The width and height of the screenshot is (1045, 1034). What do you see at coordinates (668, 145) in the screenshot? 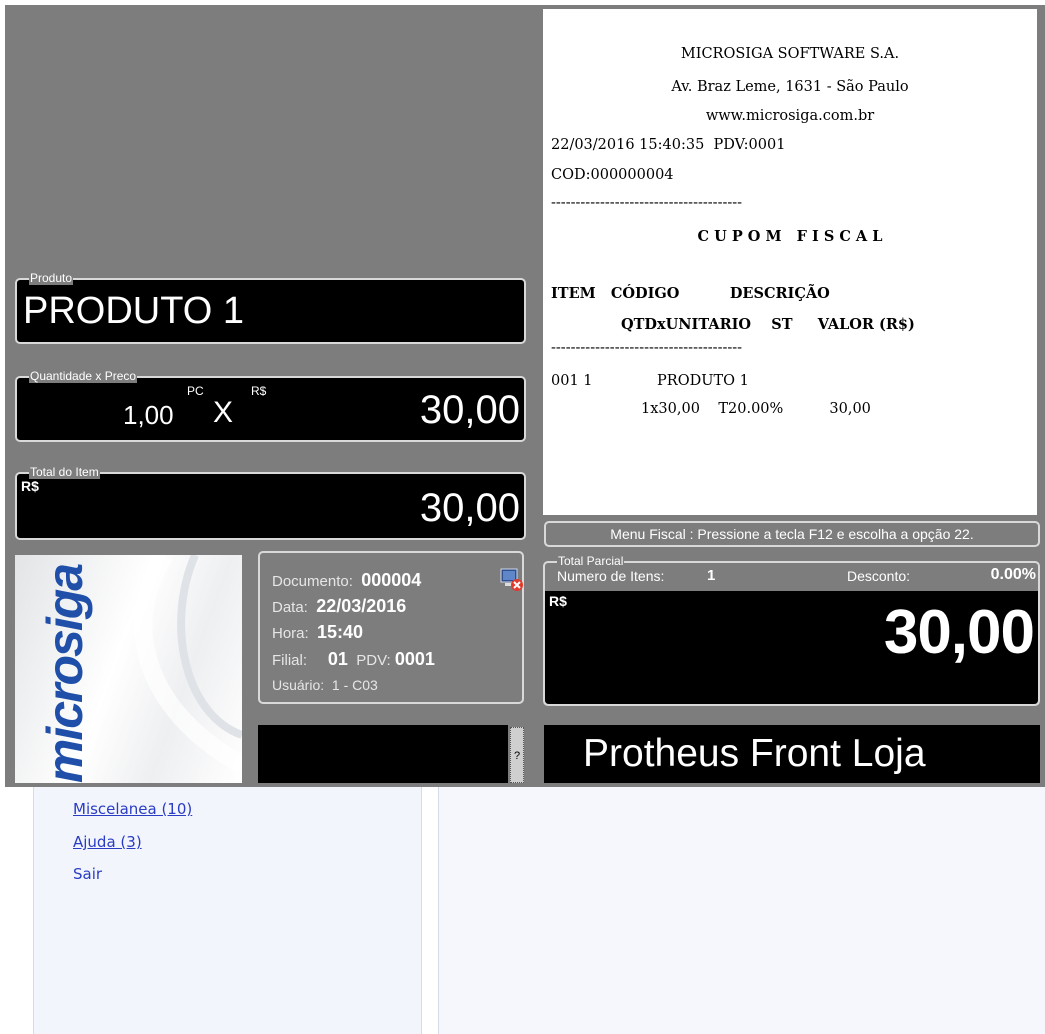
I see `receipt-datetime: 22/03/2016 15:40:35 PDV:0001` at bounding box center [668, 145].